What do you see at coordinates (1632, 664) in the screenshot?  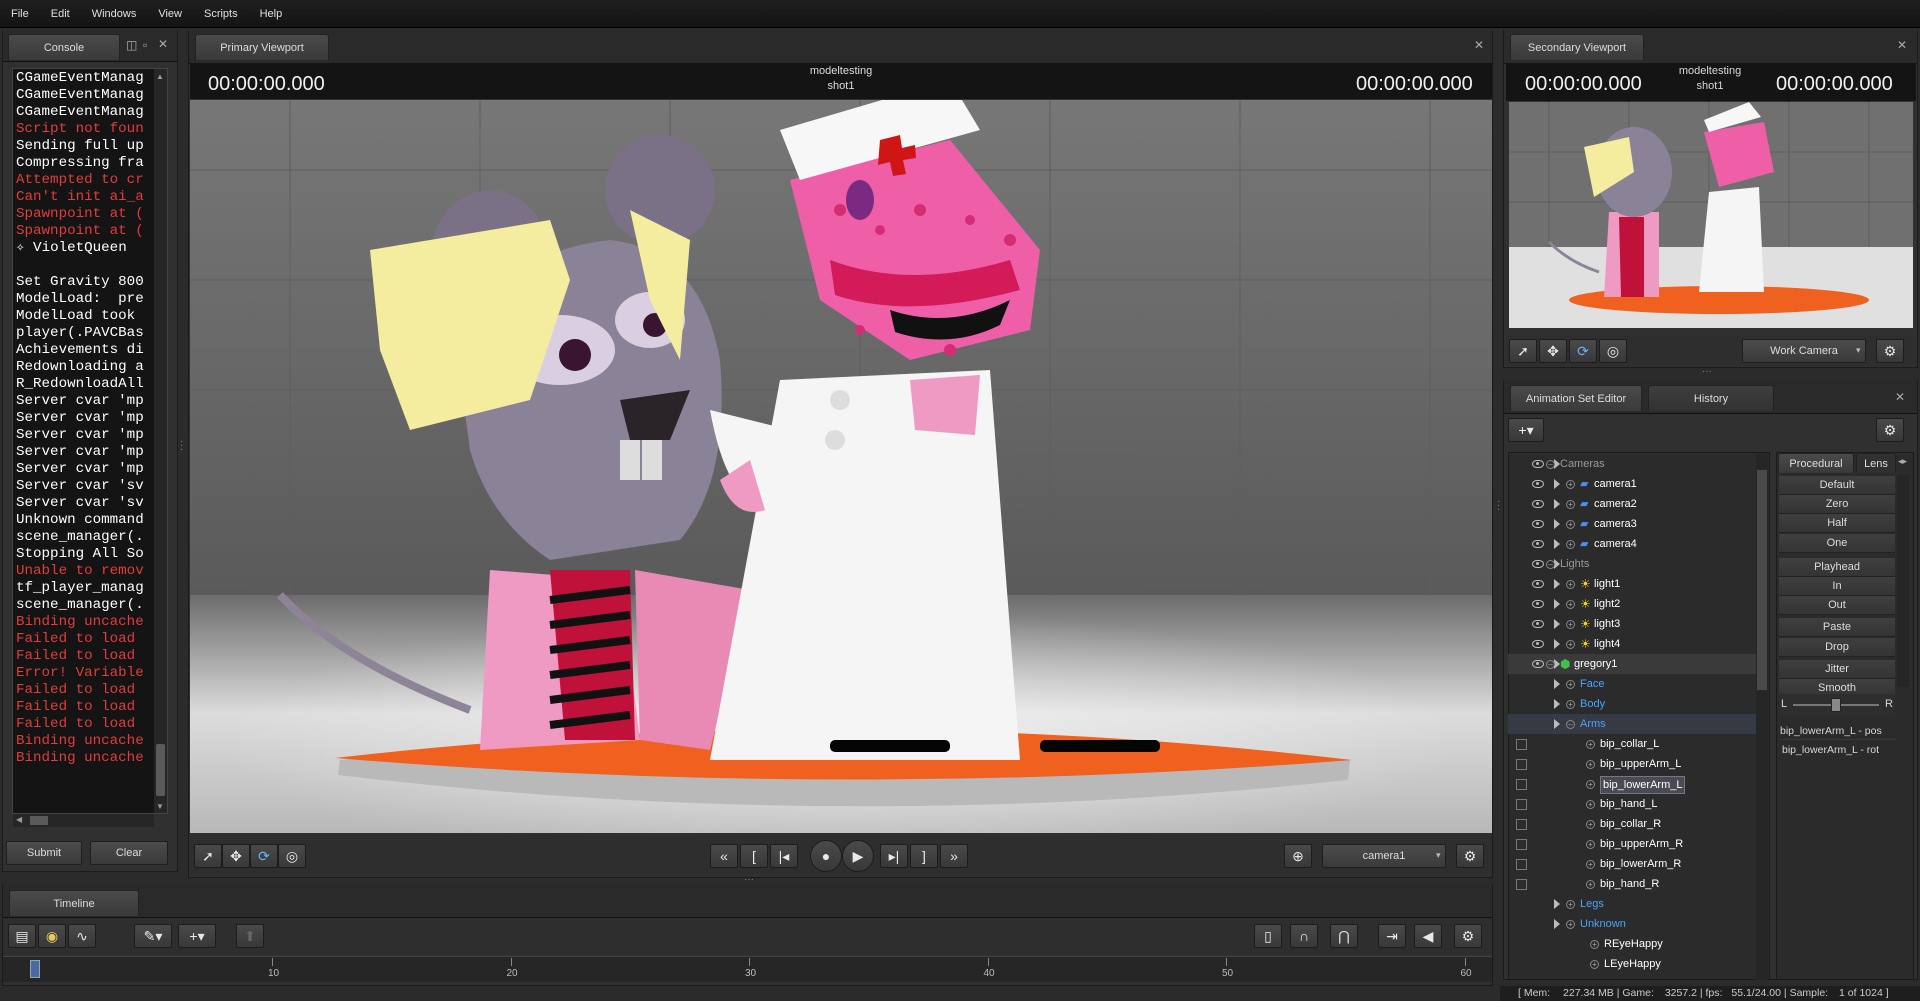 I see `tree-item-gregory1: – ⬢ gregory1` at bounding box center [1632, 664].